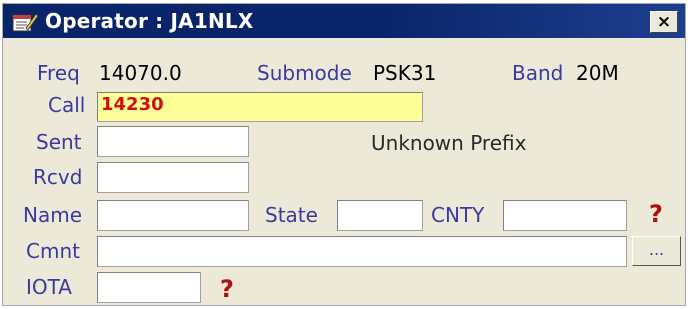 This screenshot has width=690, height=309. I want to click on prefix-status: Unknown Prefix, so click(449, 143).